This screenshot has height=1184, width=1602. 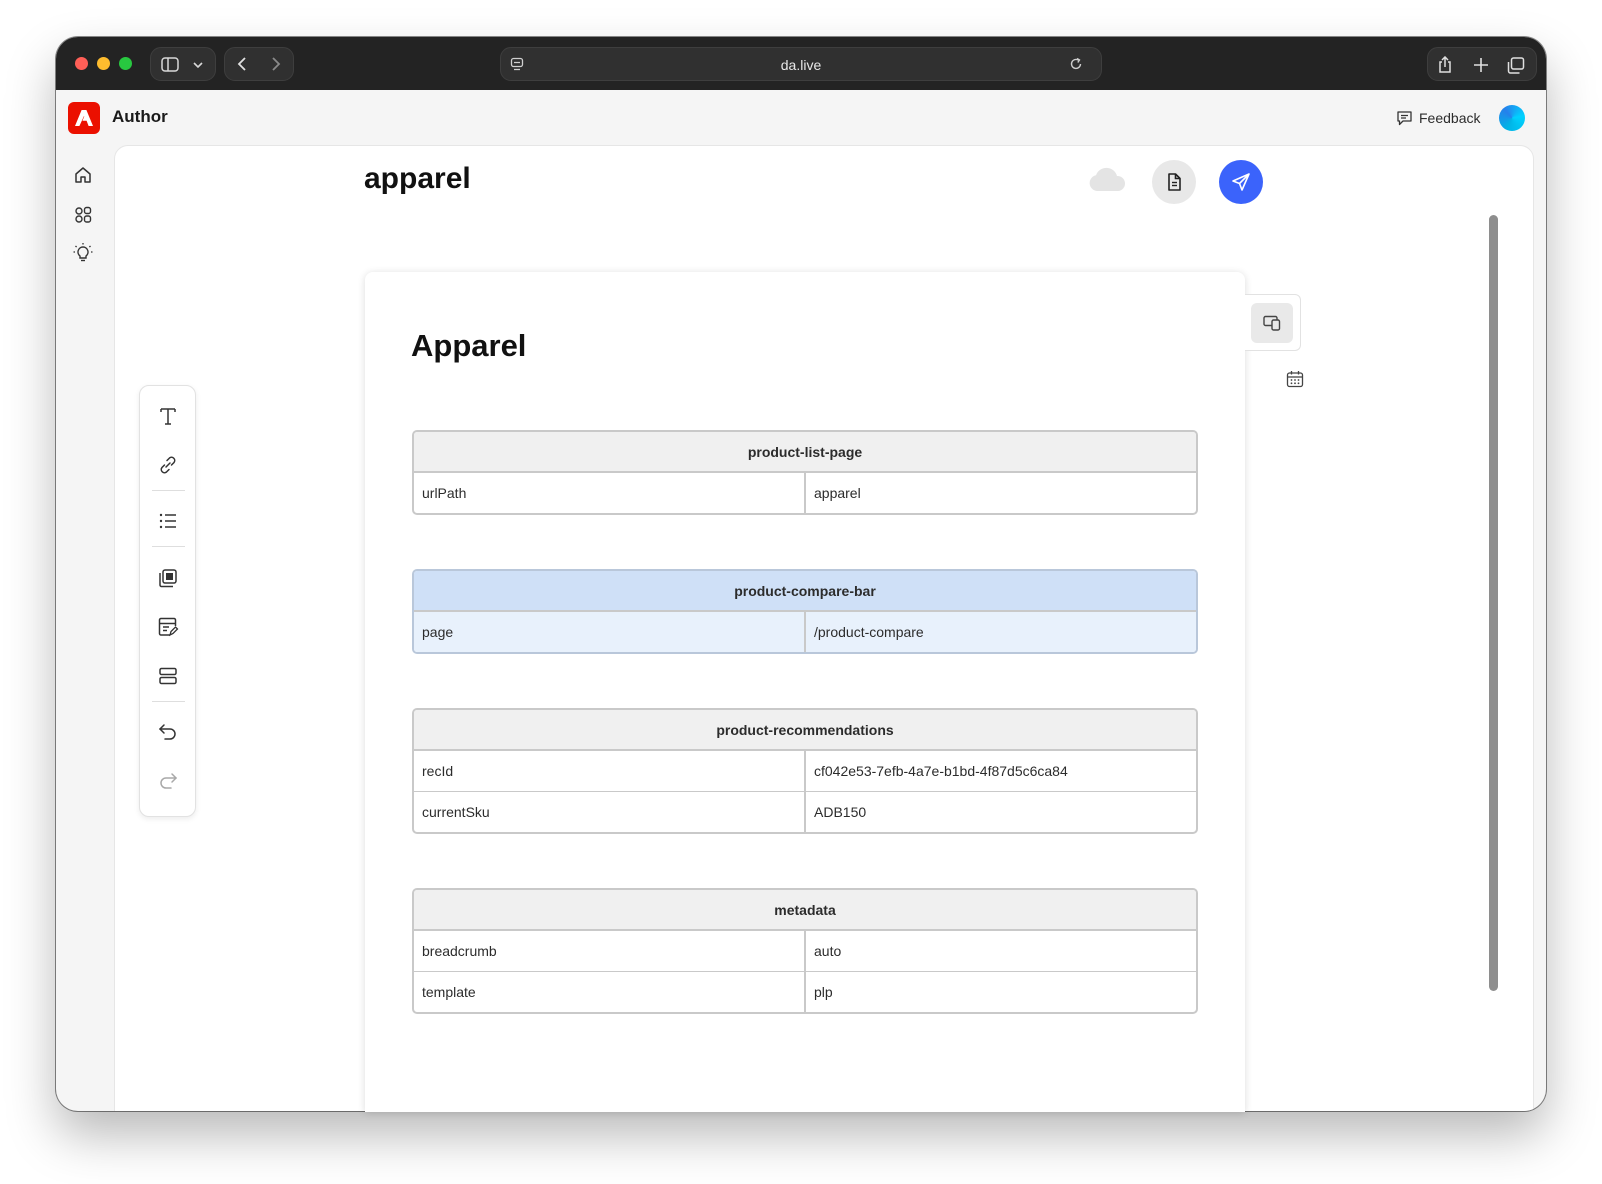 What do you see at coordinates (168, 521) in the screenshot?
I see `list-icon` at bounding box center [168, 521].